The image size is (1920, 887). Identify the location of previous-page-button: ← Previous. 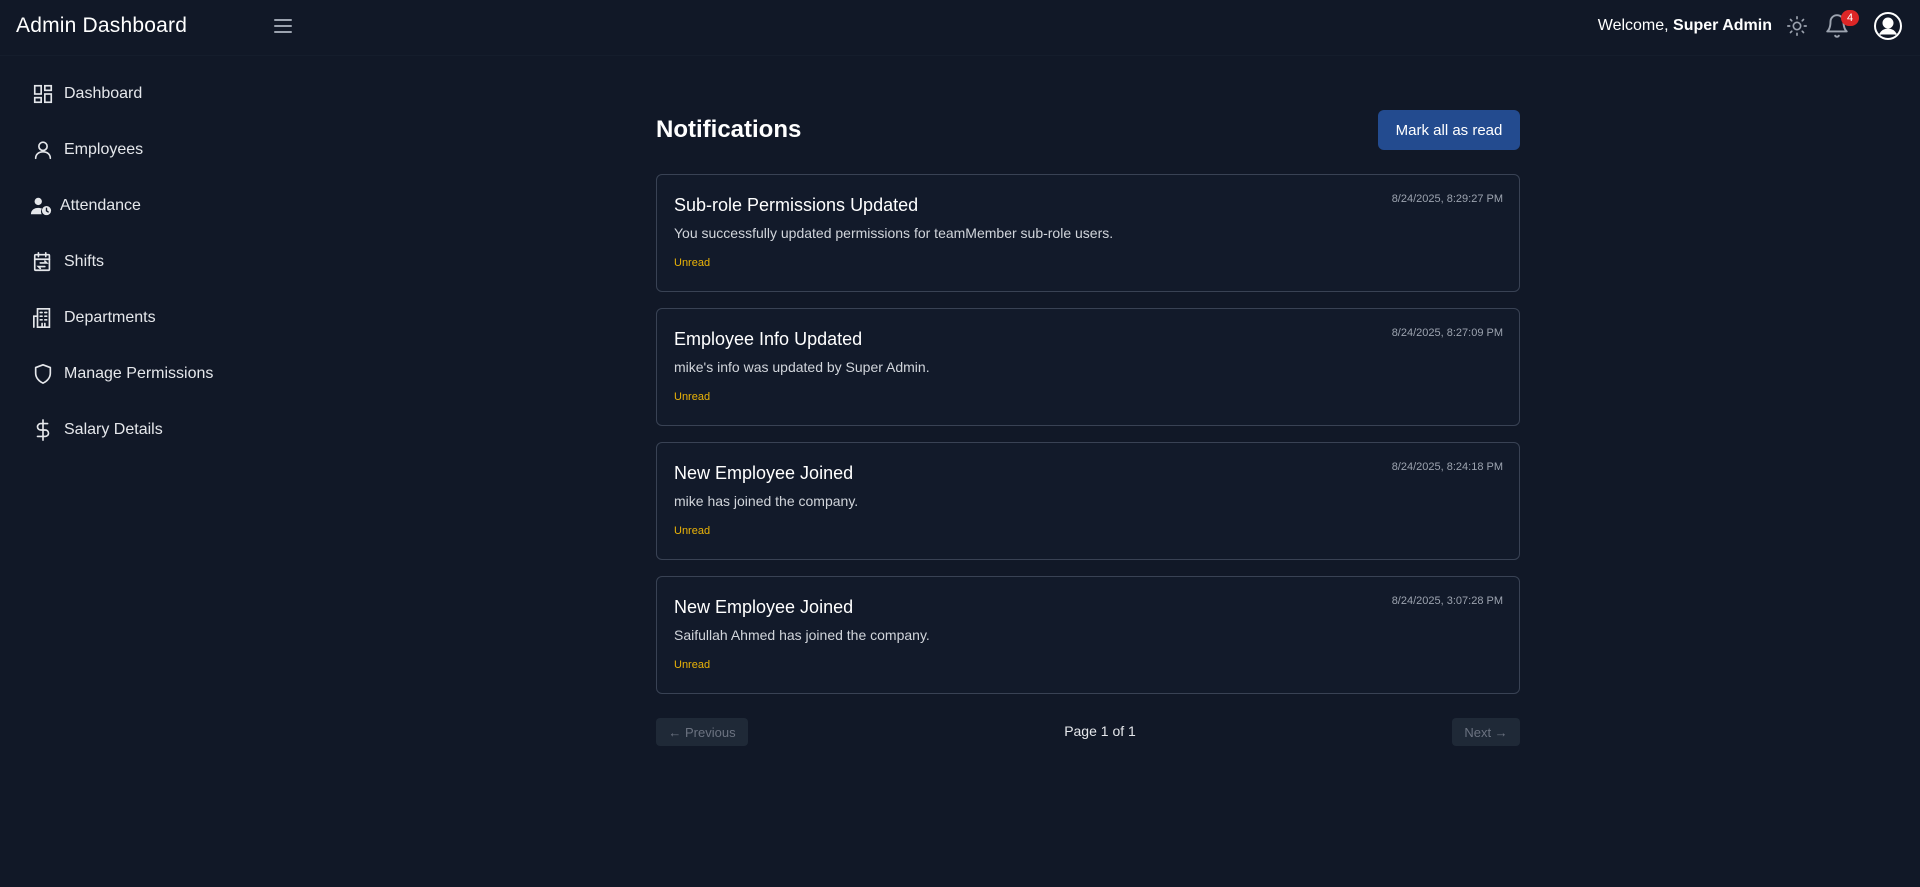
(702, 732).